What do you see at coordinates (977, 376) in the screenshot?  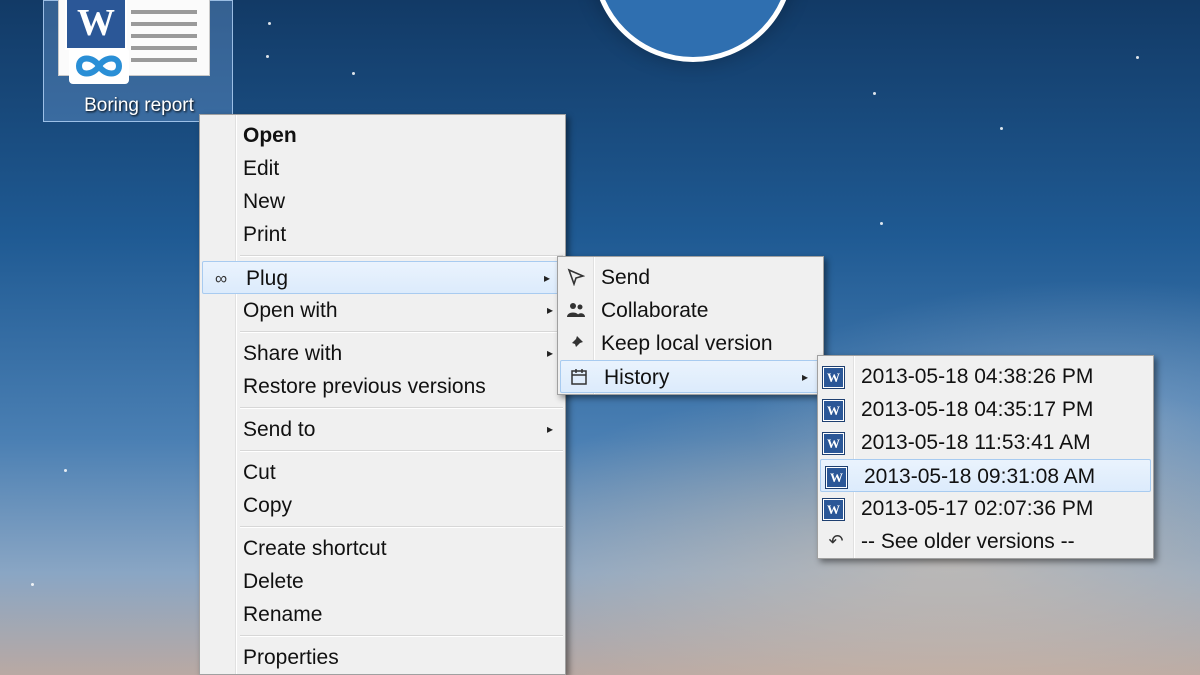 I see `history-item-label: 2013-05-18 04:38:26 PM` at bounding box center [977, 376].